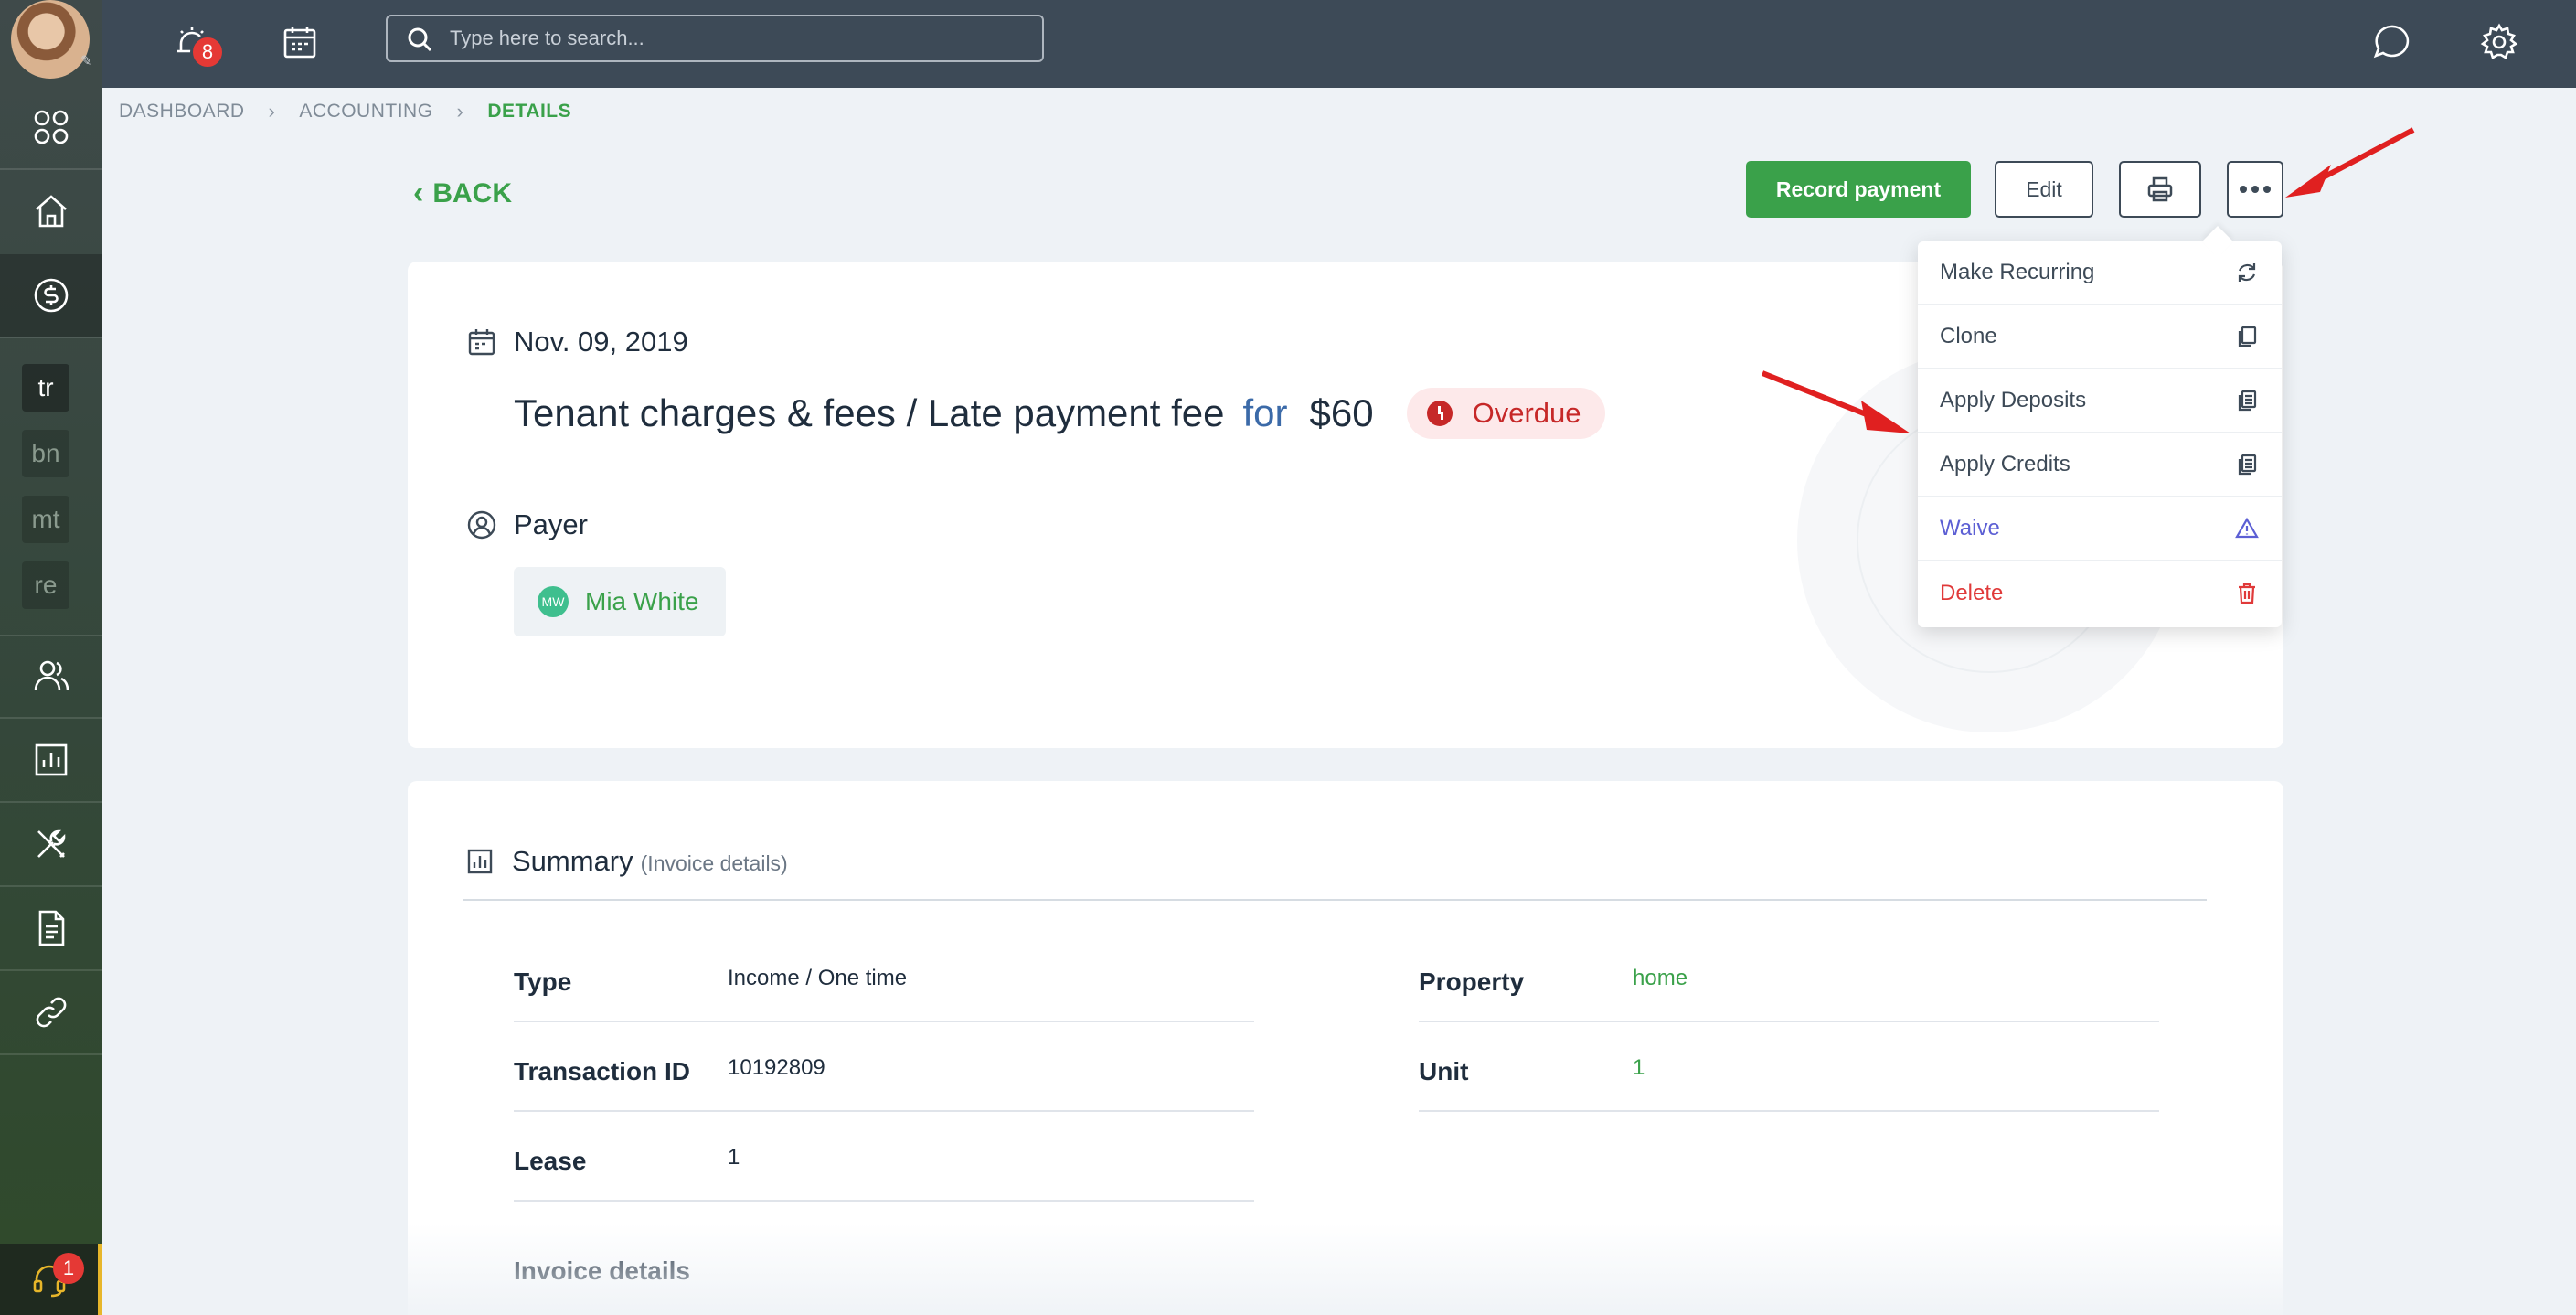 The width and height of the screenshot is (2576, 1315). I want to click on home-icon, so click(51, 211).